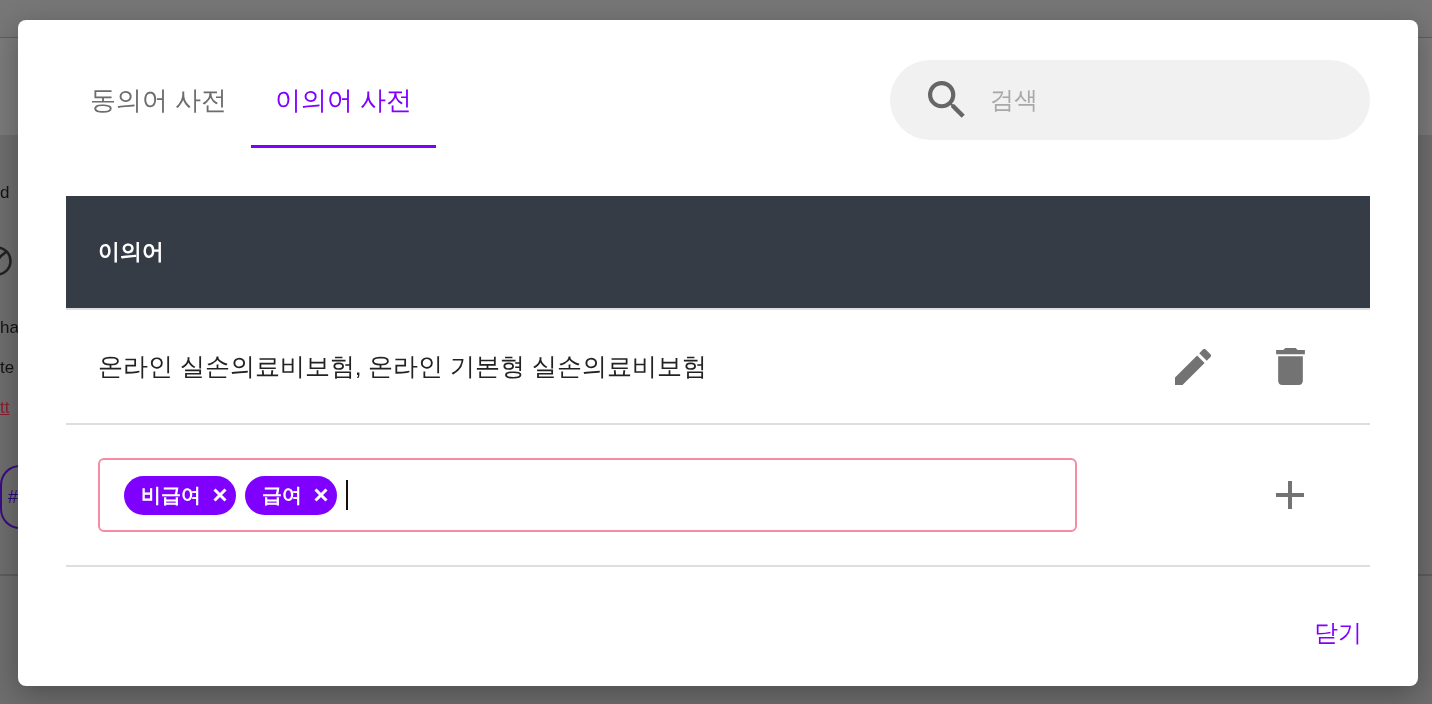  I want to click on tab: 동의어 사전, so click(159, 104).